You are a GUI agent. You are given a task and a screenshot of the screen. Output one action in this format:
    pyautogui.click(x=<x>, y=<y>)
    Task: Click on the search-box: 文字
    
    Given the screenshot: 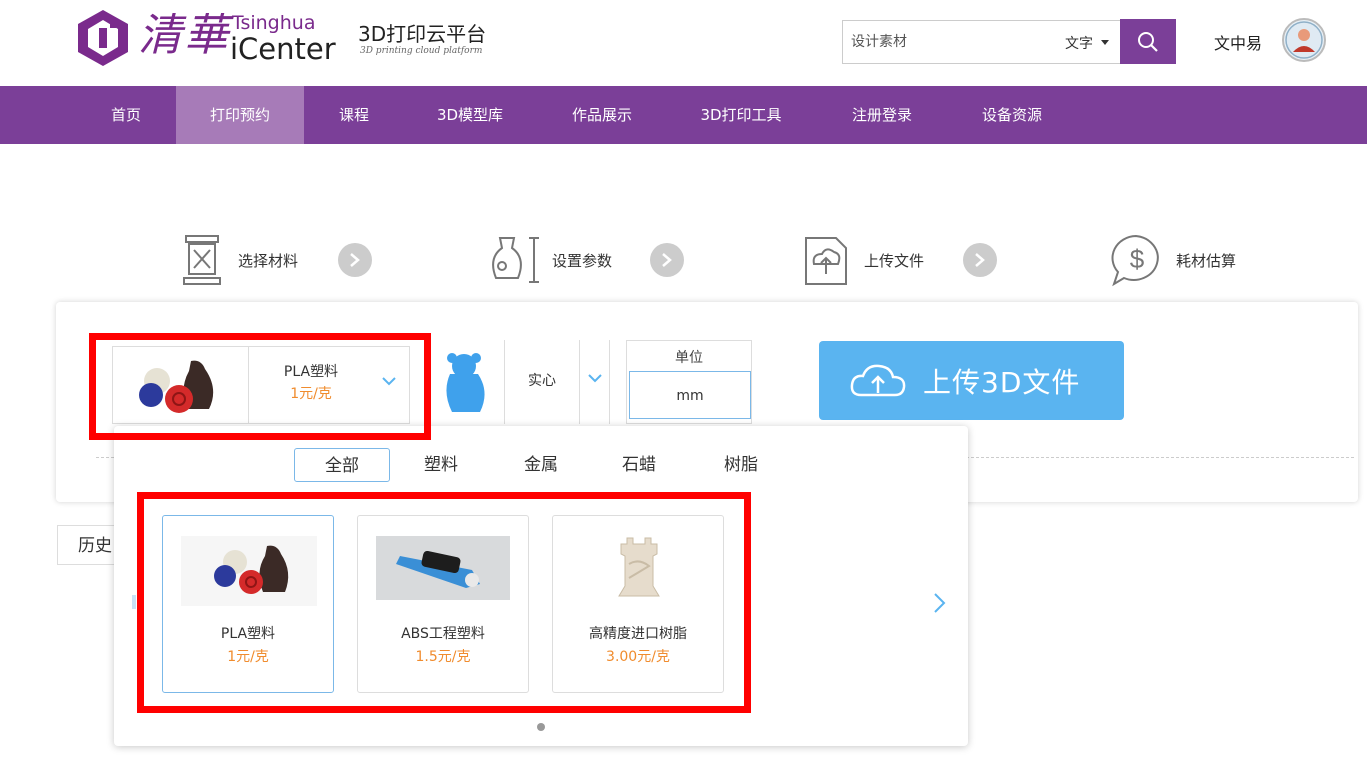 What is the action you would take?
    pyautogui.click(x=981, y=42)
    